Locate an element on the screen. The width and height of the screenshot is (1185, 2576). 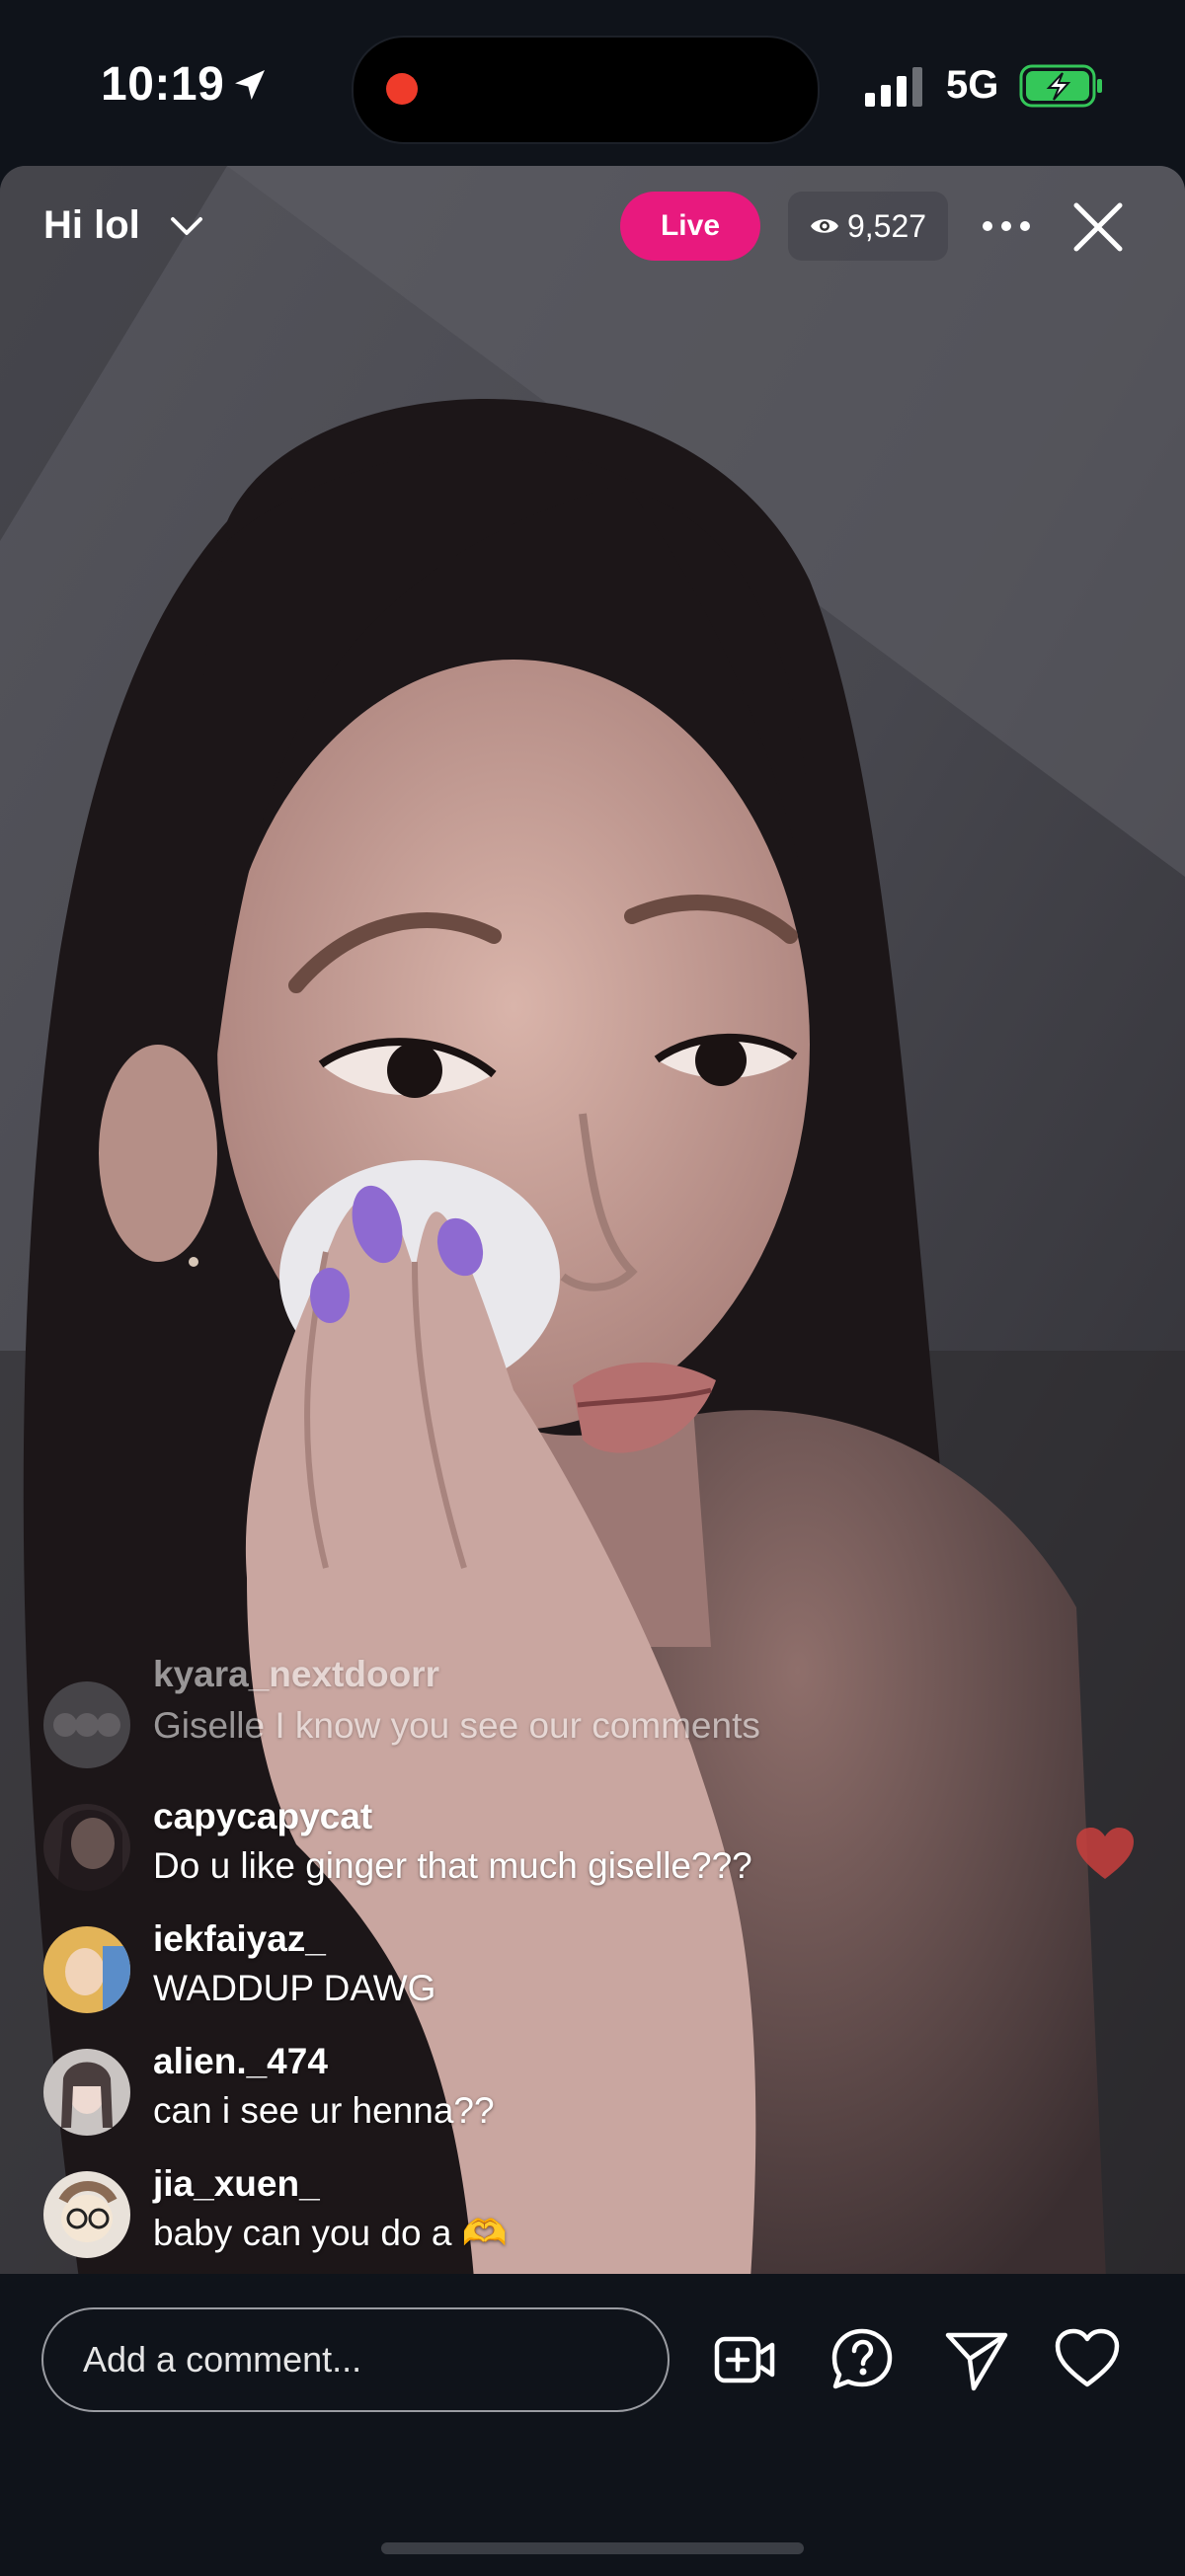
signal-bars-icon is located at coordinates (893, 87).